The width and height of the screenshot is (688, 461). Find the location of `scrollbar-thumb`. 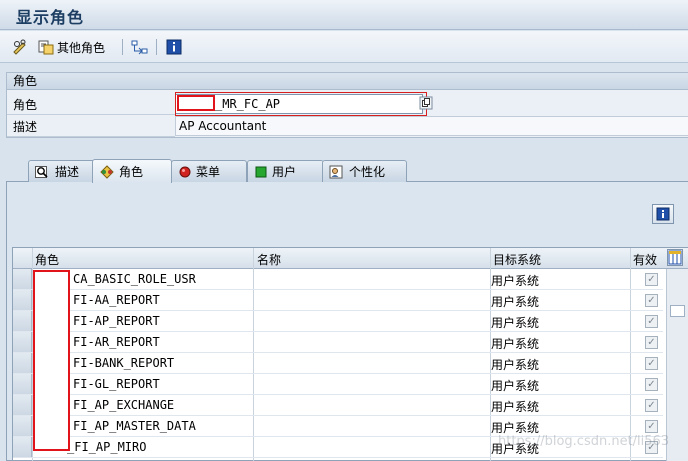

scrollbar-thumb is located at coordinates (677, 311).